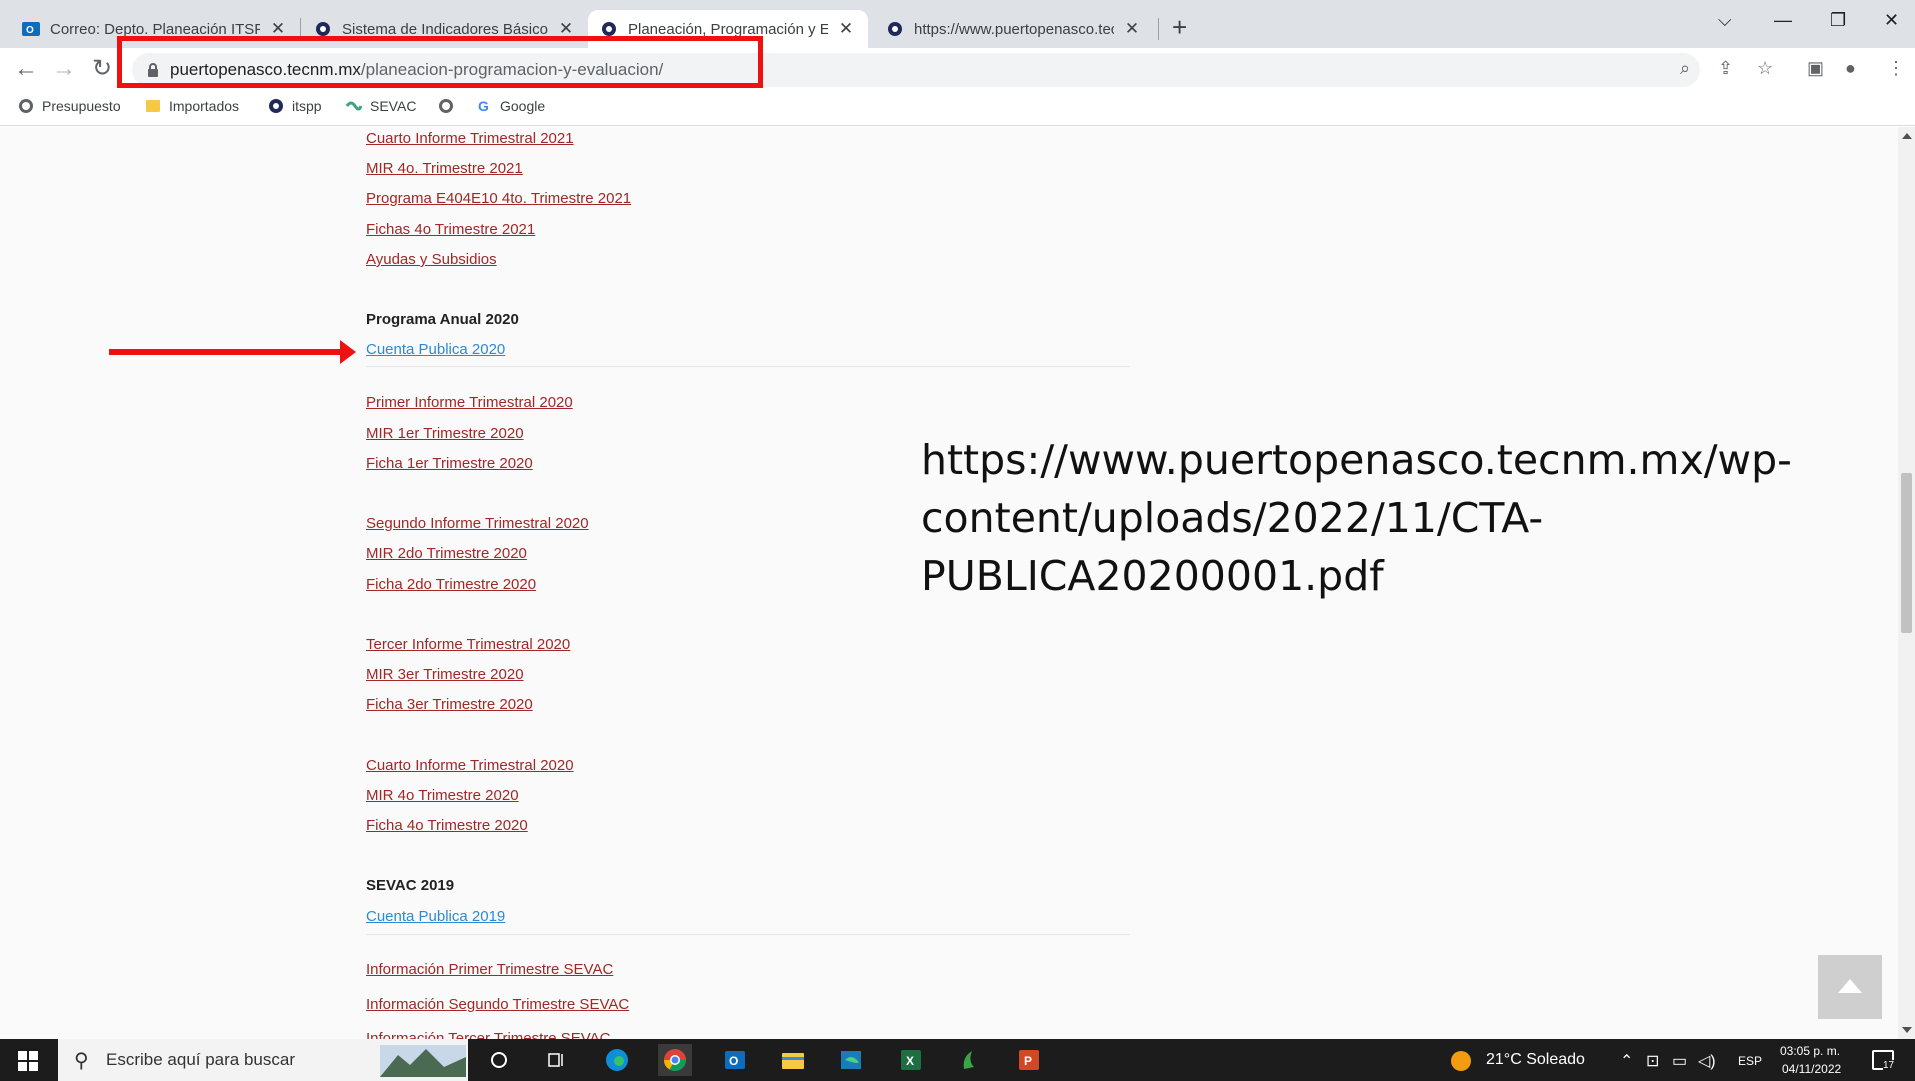 The width and height of the screenshot is (1915, 1081). Describe the element at coordinates (26, 70) in the screenshot. I see `back-arrow-icon: ←` at that location.